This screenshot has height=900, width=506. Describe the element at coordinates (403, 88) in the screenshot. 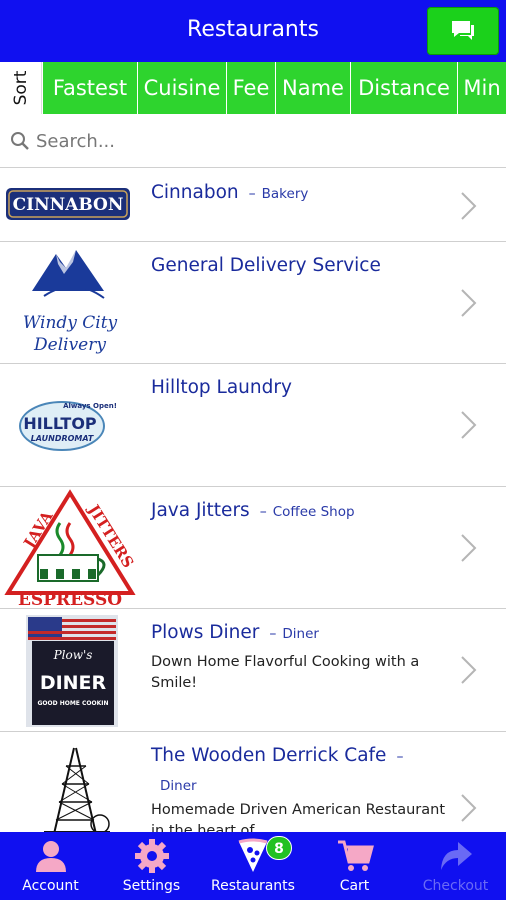

I see `sort-distance-button: Distance` at that location.